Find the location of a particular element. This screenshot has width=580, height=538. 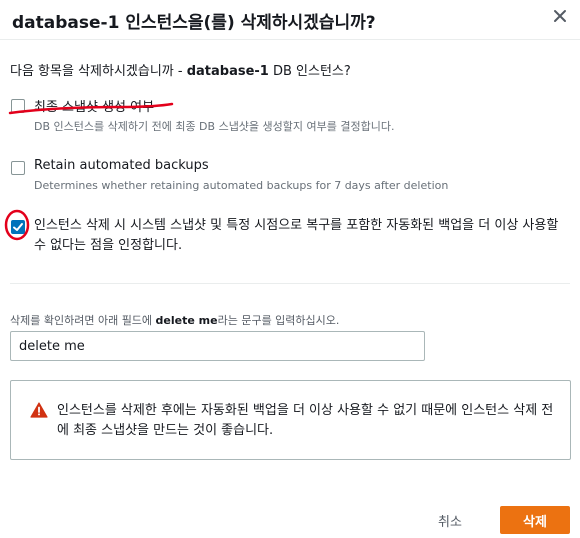

confirm-instruction: 삭제를 확인하려면 아래 필드에 delete me라는 문구를 입력하십시오. is located at coordinates (174, 320).